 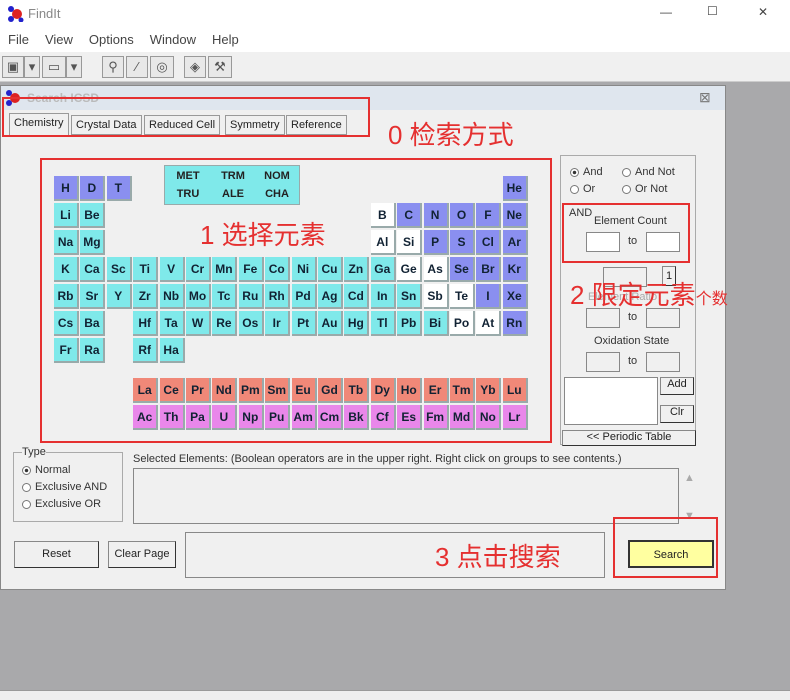 What do you see at coordinates (146, 350) in the screenshot?
I see `element-rf: Rf` at bounding box center [146, 350].